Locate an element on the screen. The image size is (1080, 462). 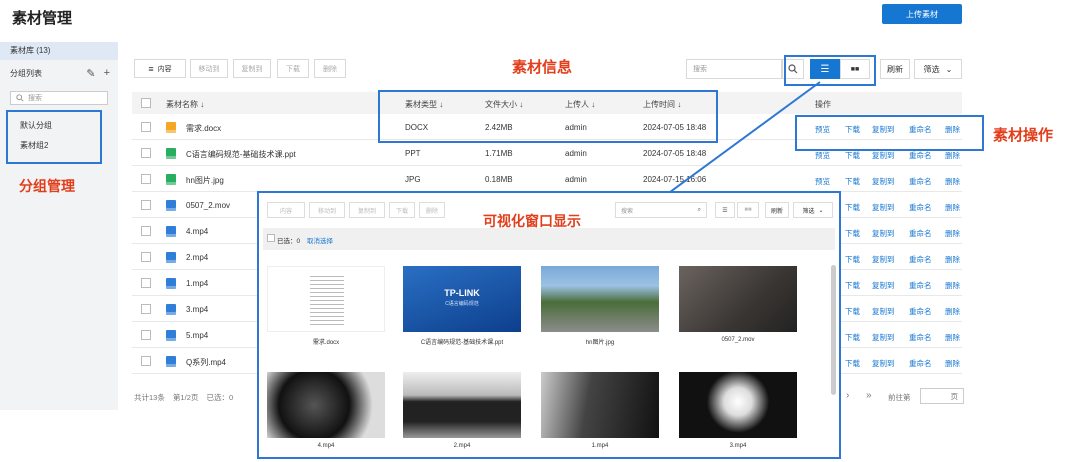
filter-button: 筛选 ⌄ is located at coordinates (938, 69).